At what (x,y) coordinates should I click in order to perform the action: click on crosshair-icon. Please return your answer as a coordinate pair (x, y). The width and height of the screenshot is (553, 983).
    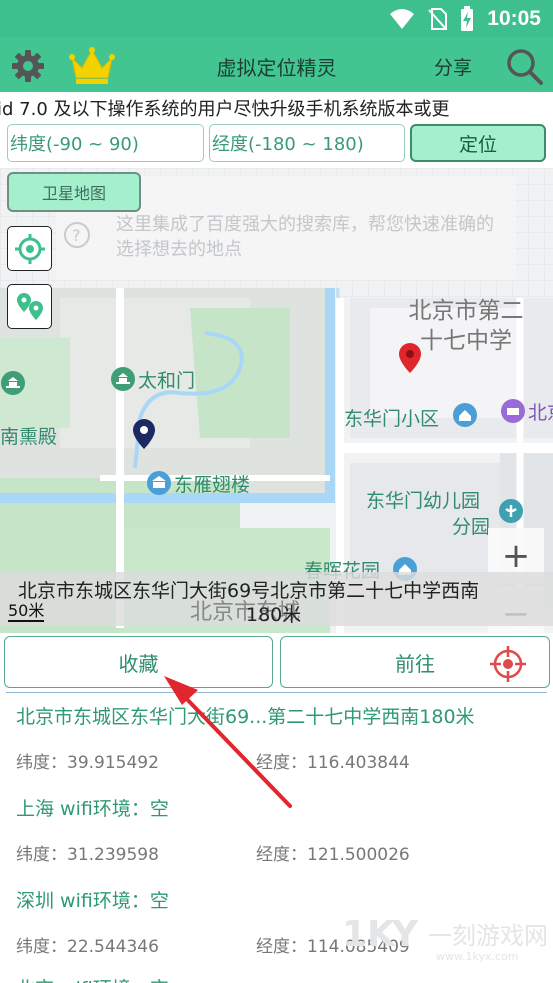
    Looking at the image, I should click on (29, 248).